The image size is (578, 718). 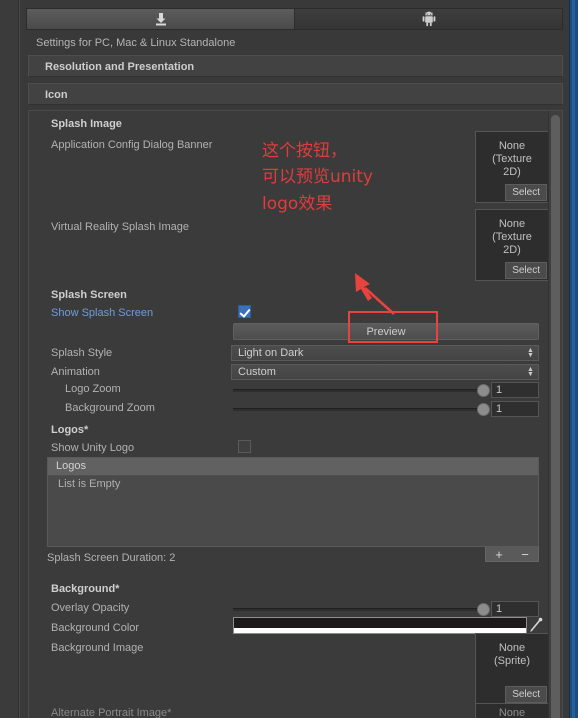 What do you see at coordinates (93, 389) in the screenshot?
I see `logo-zoom-label: Logo Zoom` at bounding box center [93, 389].